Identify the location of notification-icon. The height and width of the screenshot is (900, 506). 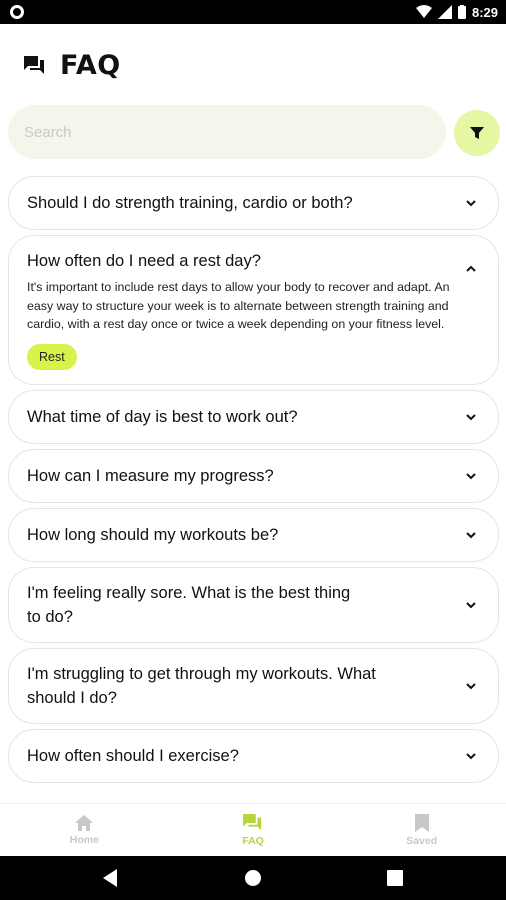
(17, 12).